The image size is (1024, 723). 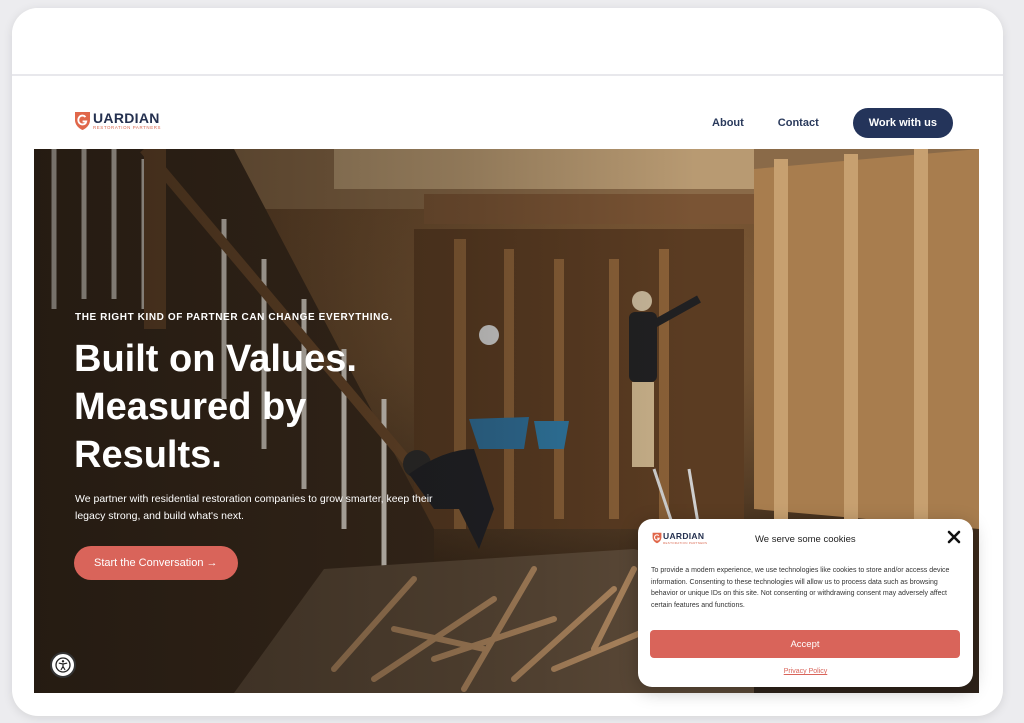 What do you see at coordinates (728, 123) in the screenshot?
I see `nav-about-link: About` at bounding box center [728, 123].